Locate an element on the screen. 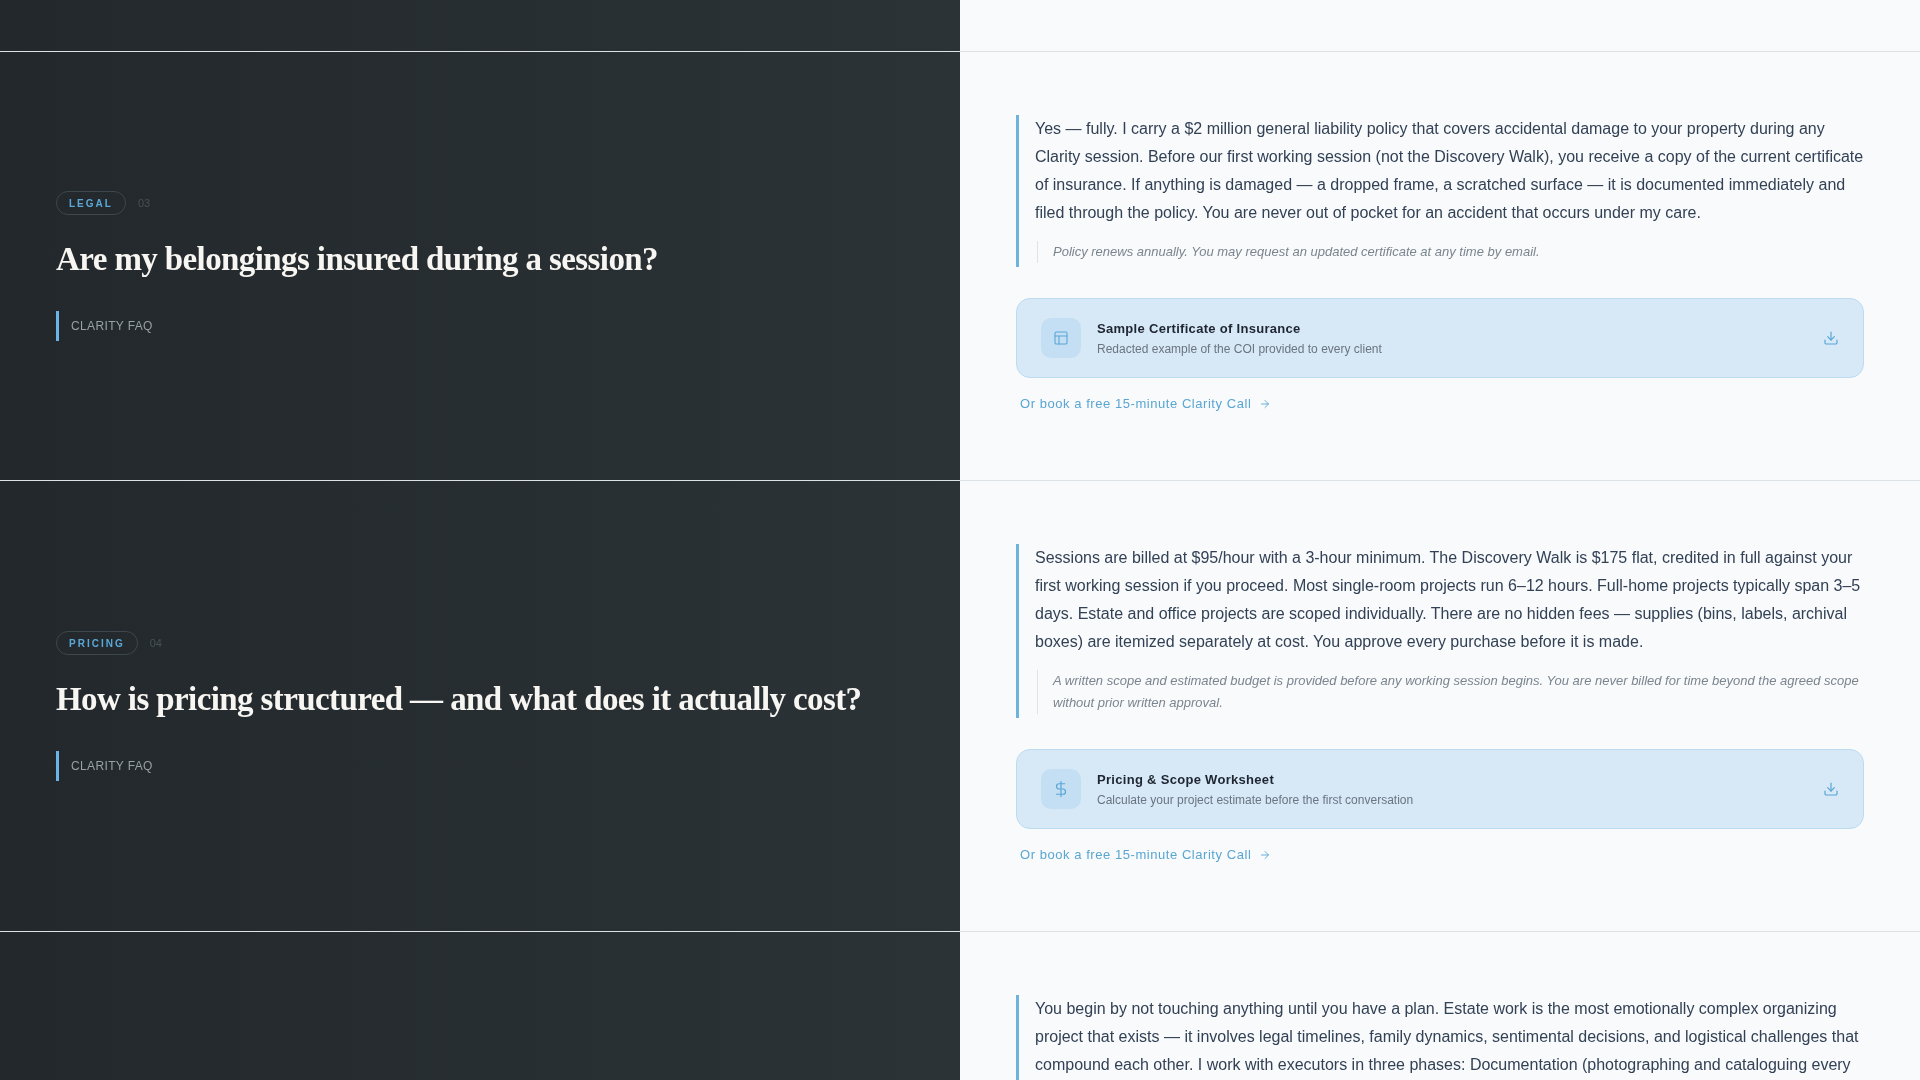 Image resolution: width=1920 pixels, height=1080 pixels. dollar-icon is located at coordinates (1061, 789).